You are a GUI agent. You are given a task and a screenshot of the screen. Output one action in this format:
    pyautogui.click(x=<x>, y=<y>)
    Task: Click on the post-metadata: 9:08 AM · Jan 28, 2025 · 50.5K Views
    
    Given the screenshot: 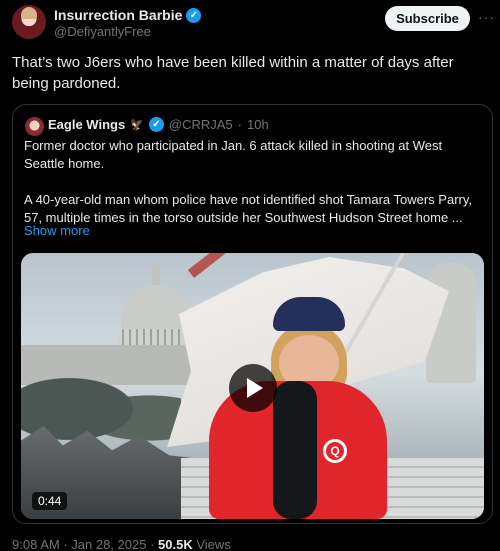 What is the action you would take?
    pyautogui.click(x=121, y=544)
    